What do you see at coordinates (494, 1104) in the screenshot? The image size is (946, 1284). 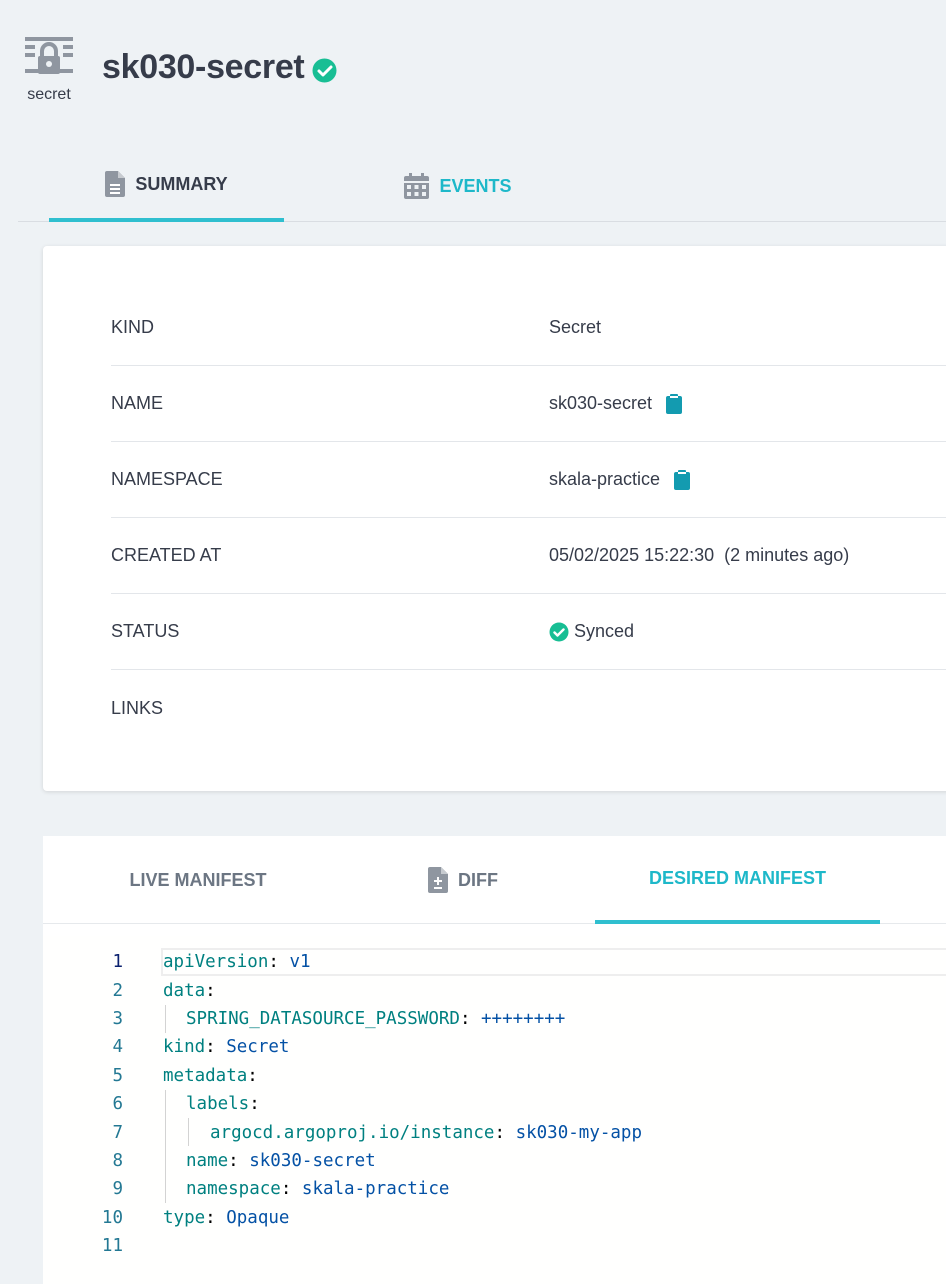 I see `code-line: 6 labels:` at bounding box center [494, 1104].